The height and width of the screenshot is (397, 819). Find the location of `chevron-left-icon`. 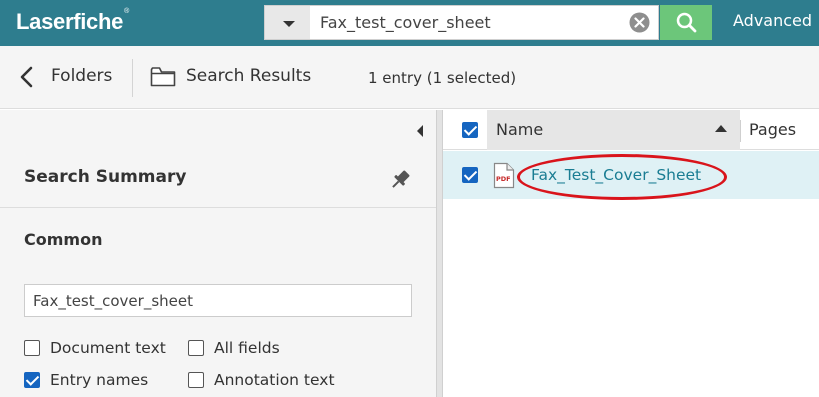

chevron-left-icon is located at coordinates (26, 77).